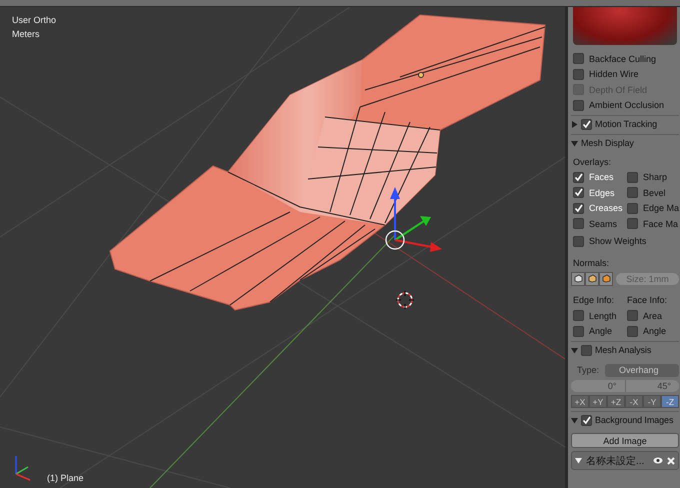 This screenshot has width=680, height=488. I want to click on min-angle-field: 0°, so click(598, 386).